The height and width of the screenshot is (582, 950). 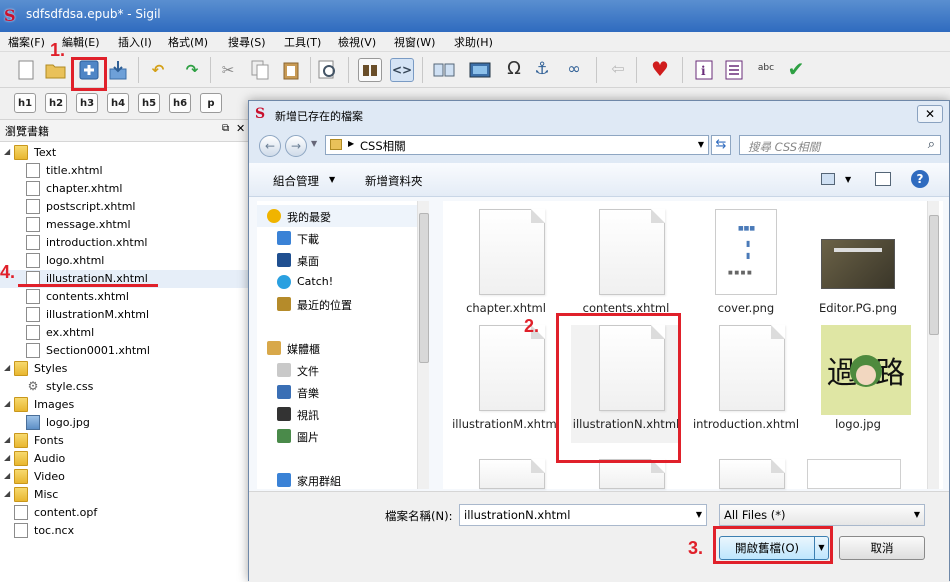 I want to click on insert-image-icon, so click(x=480, y=70).